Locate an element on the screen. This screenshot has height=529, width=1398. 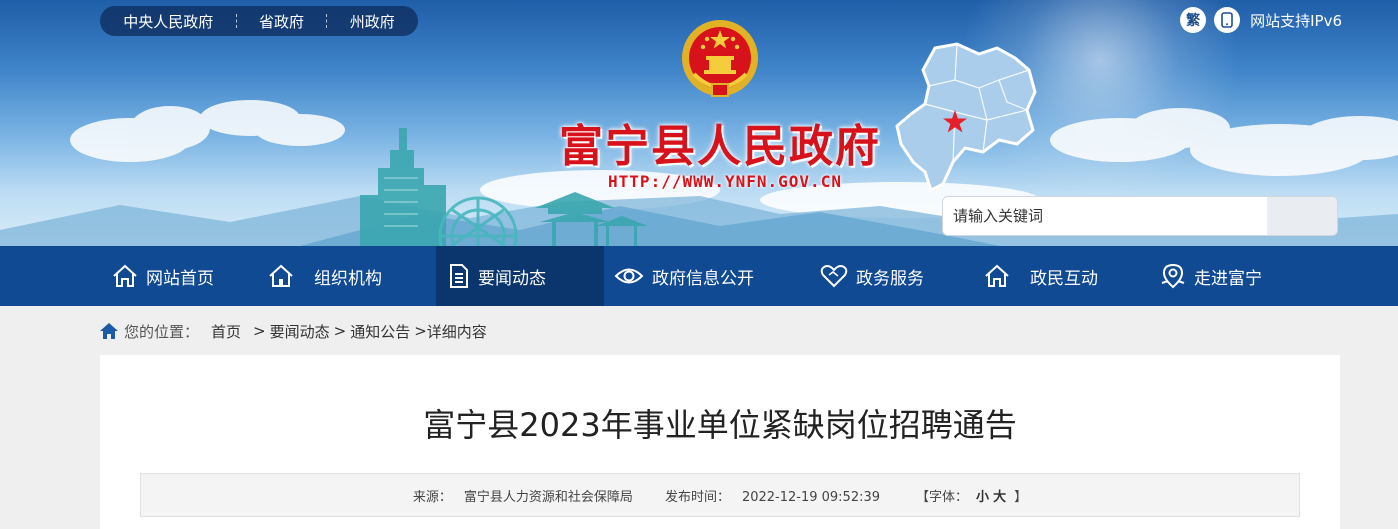
site-title: 富宁县人民政府 is located at coordinates (720, 146).